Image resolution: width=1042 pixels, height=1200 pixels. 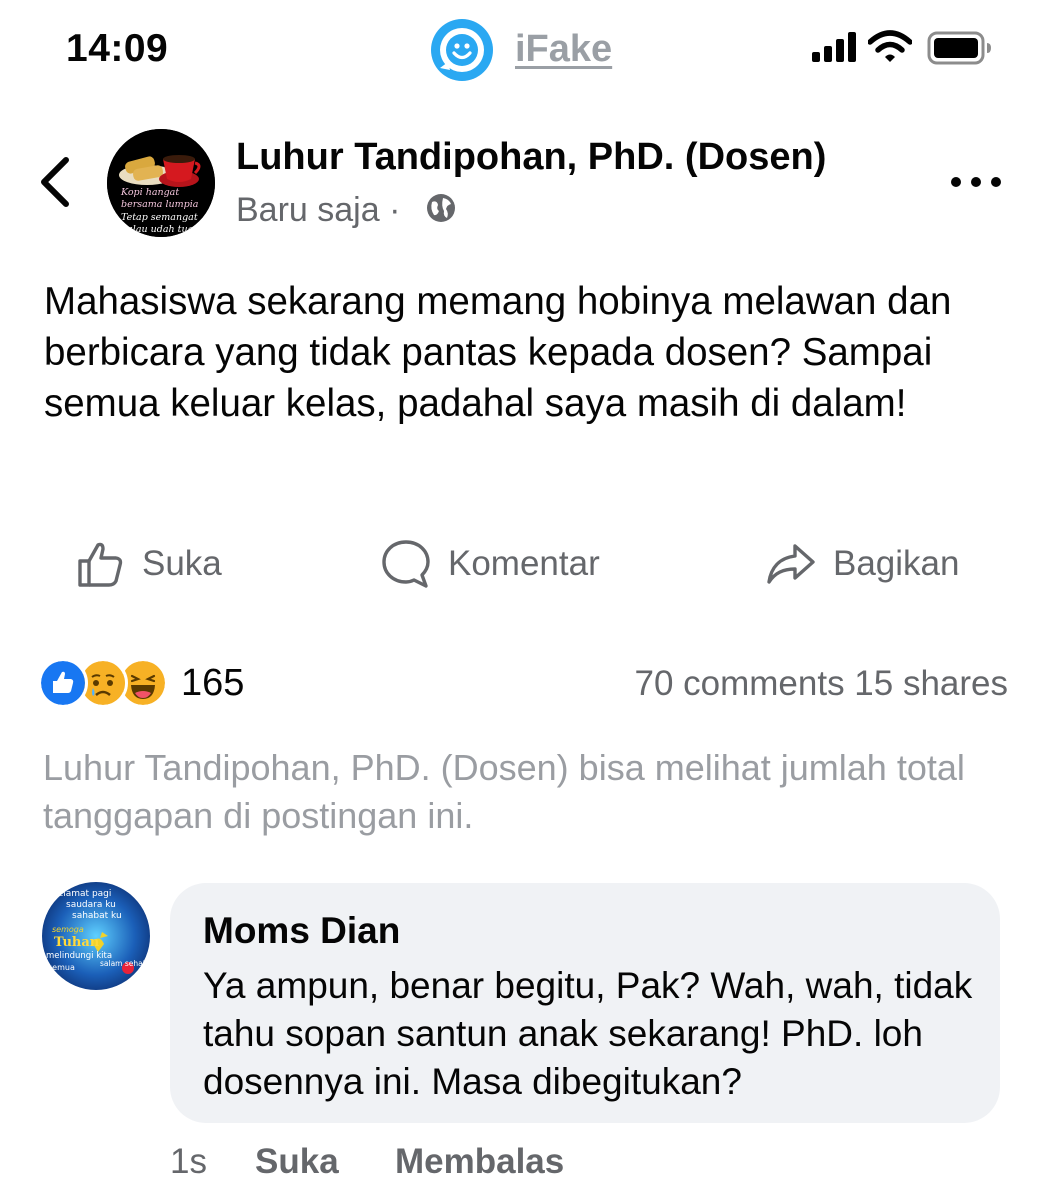 I want to click on commenter-name: Moms Dian, so click(x=301, y=931).